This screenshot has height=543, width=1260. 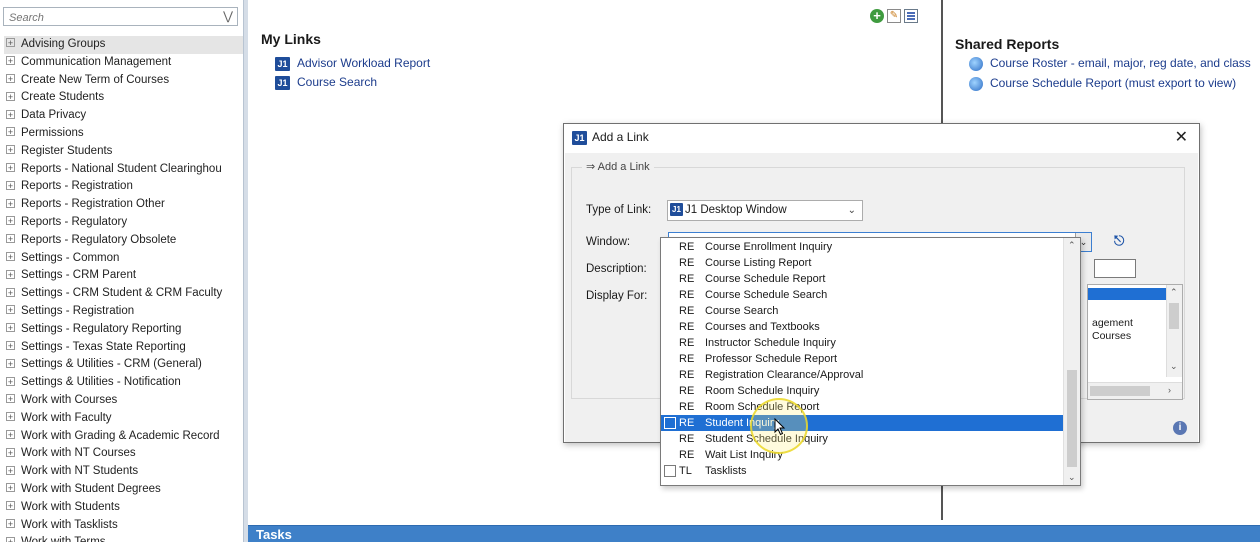 I want to click on dropdown-item: TL Tasklists, so click(x=863, y=471).